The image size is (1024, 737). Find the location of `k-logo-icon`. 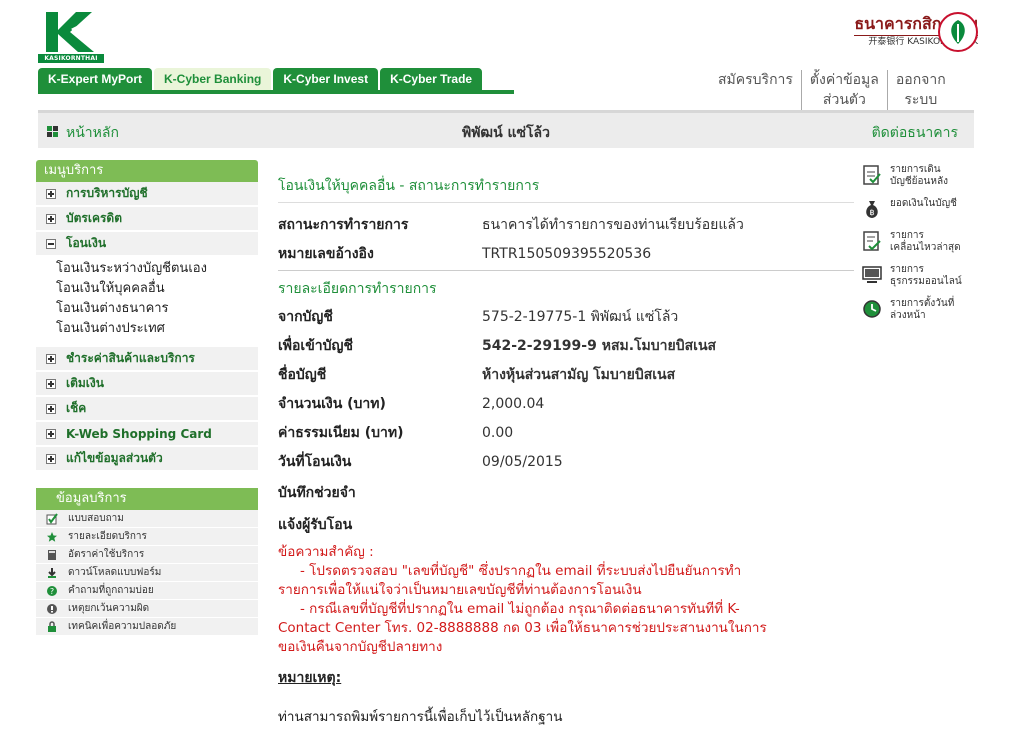

k-logo-icon is located at coordinates (71, 32).